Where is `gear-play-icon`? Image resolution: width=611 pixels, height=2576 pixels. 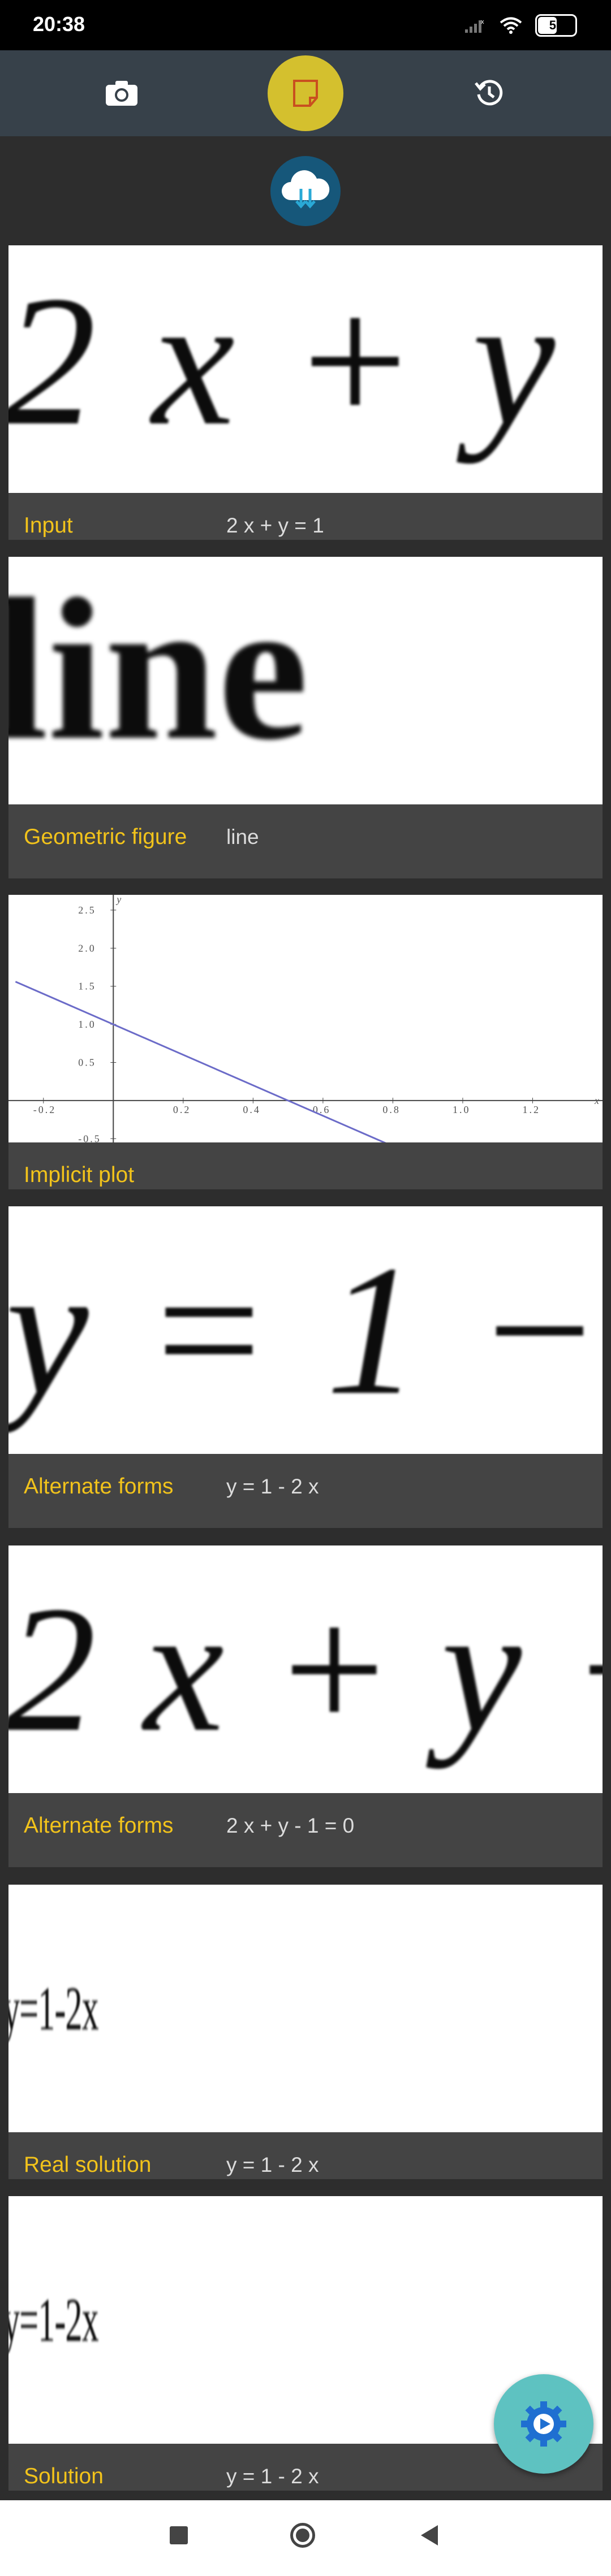
gear-play-icon is located at coordinates (543, 2424).